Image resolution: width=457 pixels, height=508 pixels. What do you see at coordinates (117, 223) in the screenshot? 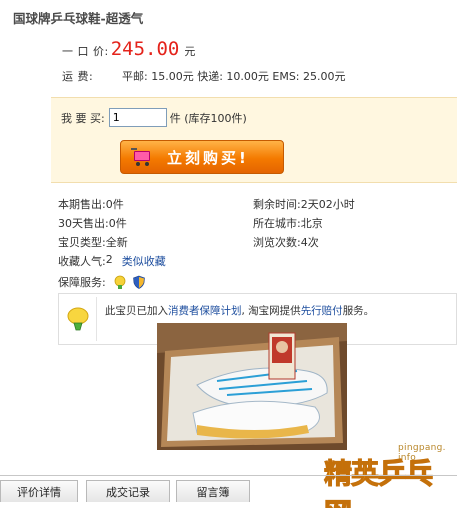
I see `sold30-value: 0件` at bounding box center [117, 223].